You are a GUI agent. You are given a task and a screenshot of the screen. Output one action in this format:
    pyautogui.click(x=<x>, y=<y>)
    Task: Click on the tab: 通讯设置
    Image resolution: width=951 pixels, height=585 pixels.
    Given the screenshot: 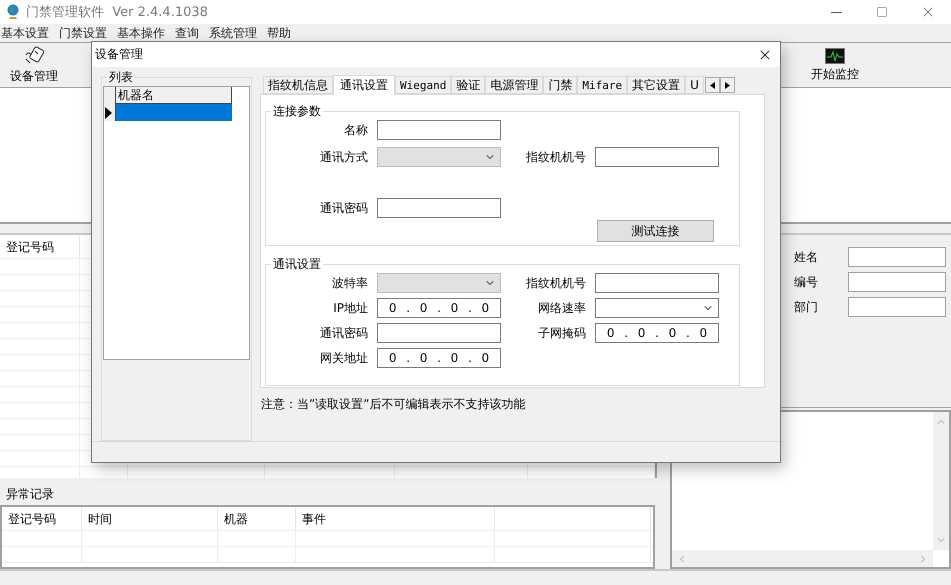 What is the action you would take?
    pyautogui.click(x=364, y=85)
    